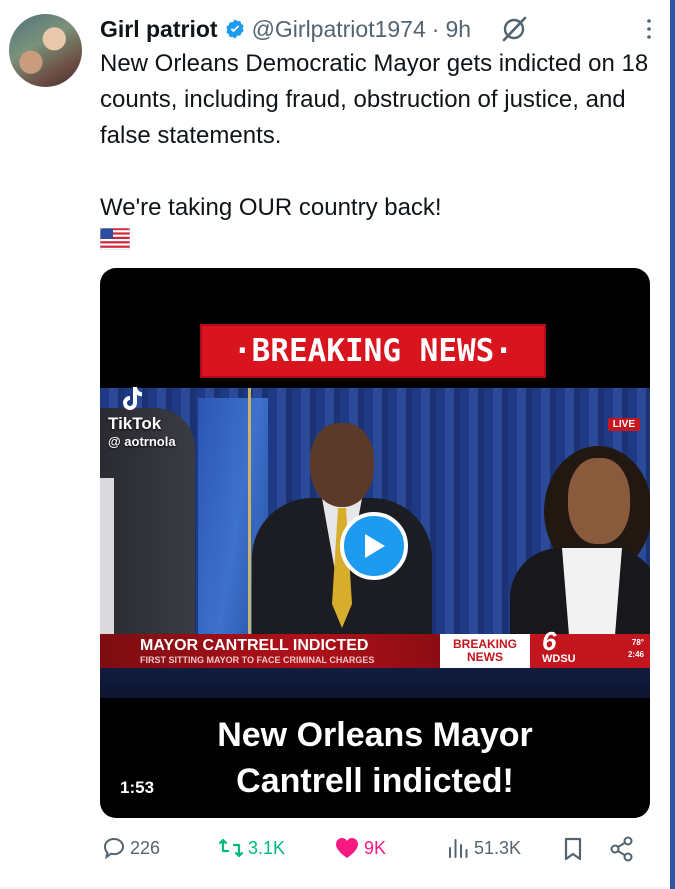  What do you see at coordinates (637, 642) in the screenshot?
I see `station-temperature: 78°` at bounding box center [637, 642].